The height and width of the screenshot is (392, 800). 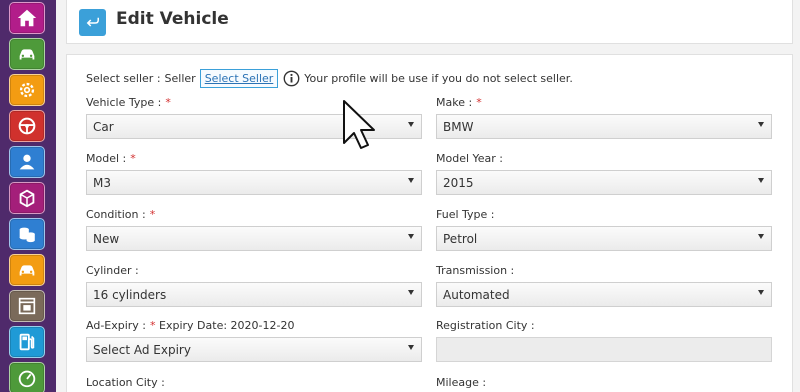 I want to click on sidebar-item-settings, so click(x=27, y=90).